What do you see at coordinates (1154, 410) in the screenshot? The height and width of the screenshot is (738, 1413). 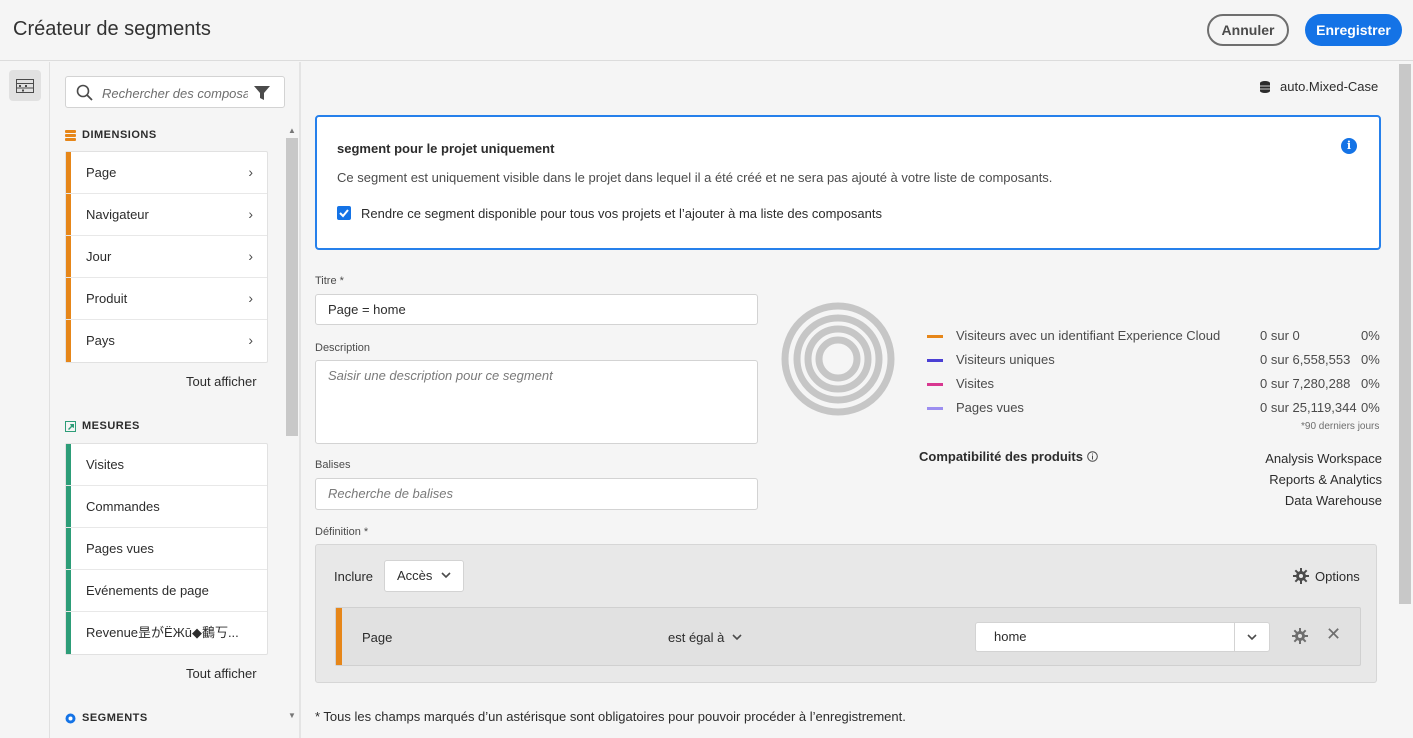 I see `summary-row: Pages vues 0 sur 25,119,344 0%` at bounding box center [1154, 410].